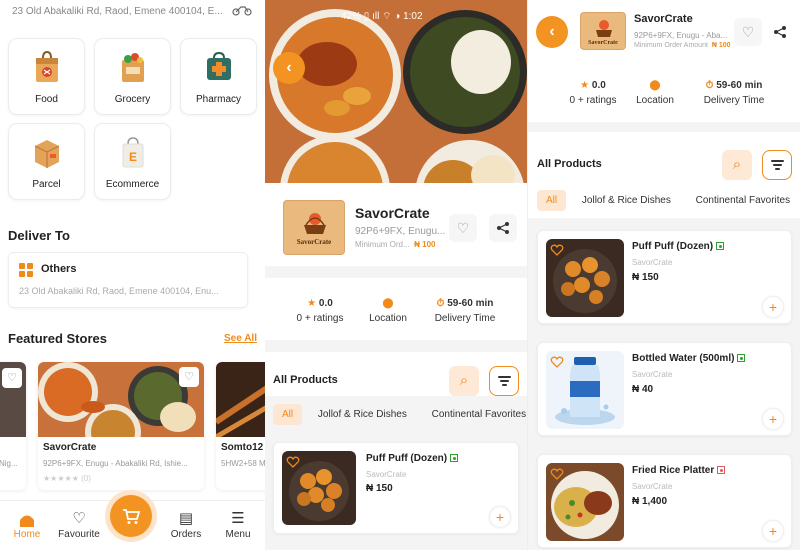 Image resolution: width=800 pixels, height=550 pixels. What do you see at coordinates (242, 11) in the screenshot?
I see `delivery-bike-icon` at bounding box center [242, 11].